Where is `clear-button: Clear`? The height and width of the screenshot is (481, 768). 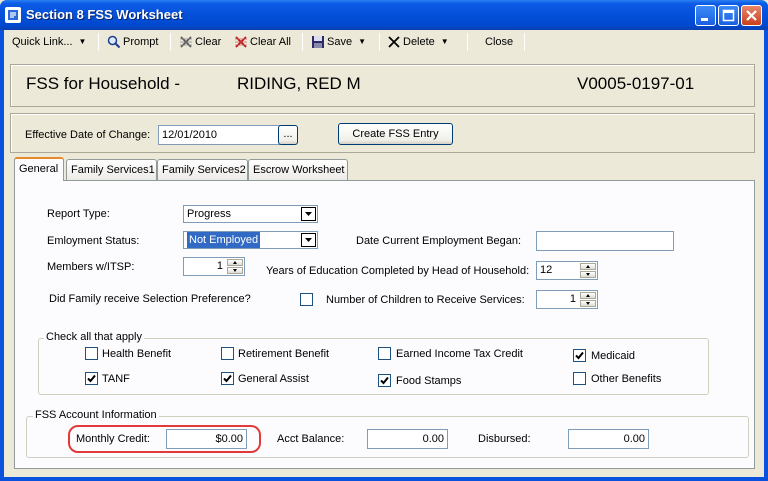 clear-button: Clear is located at coordinates (200, 42).